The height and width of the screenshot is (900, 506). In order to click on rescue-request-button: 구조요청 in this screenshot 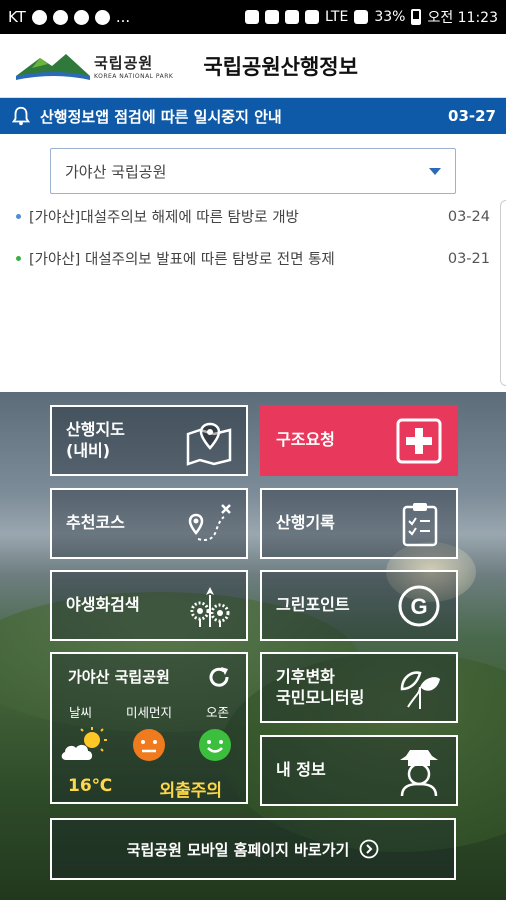, I will do `click(359, 440)`.